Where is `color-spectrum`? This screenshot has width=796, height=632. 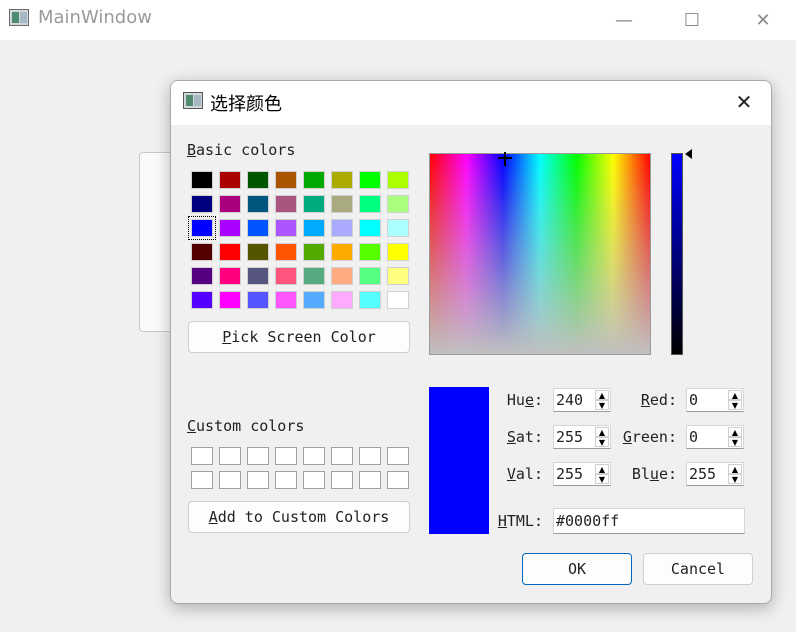
color-spectrum is located at coordinates (540, 253).